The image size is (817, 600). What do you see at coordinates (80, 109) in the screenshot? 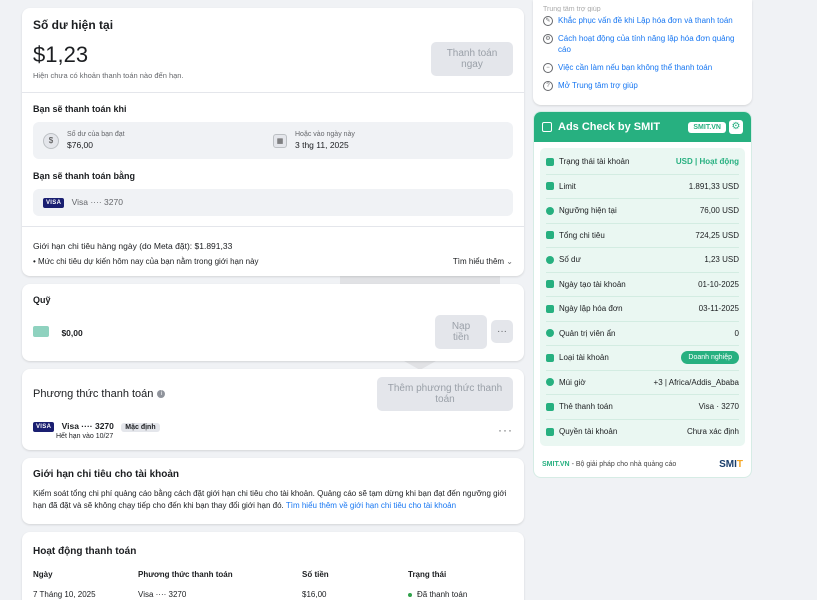
I see `pay-when-title: Bạn sẽ thanh toán khi` at bounding box center [80, 109].